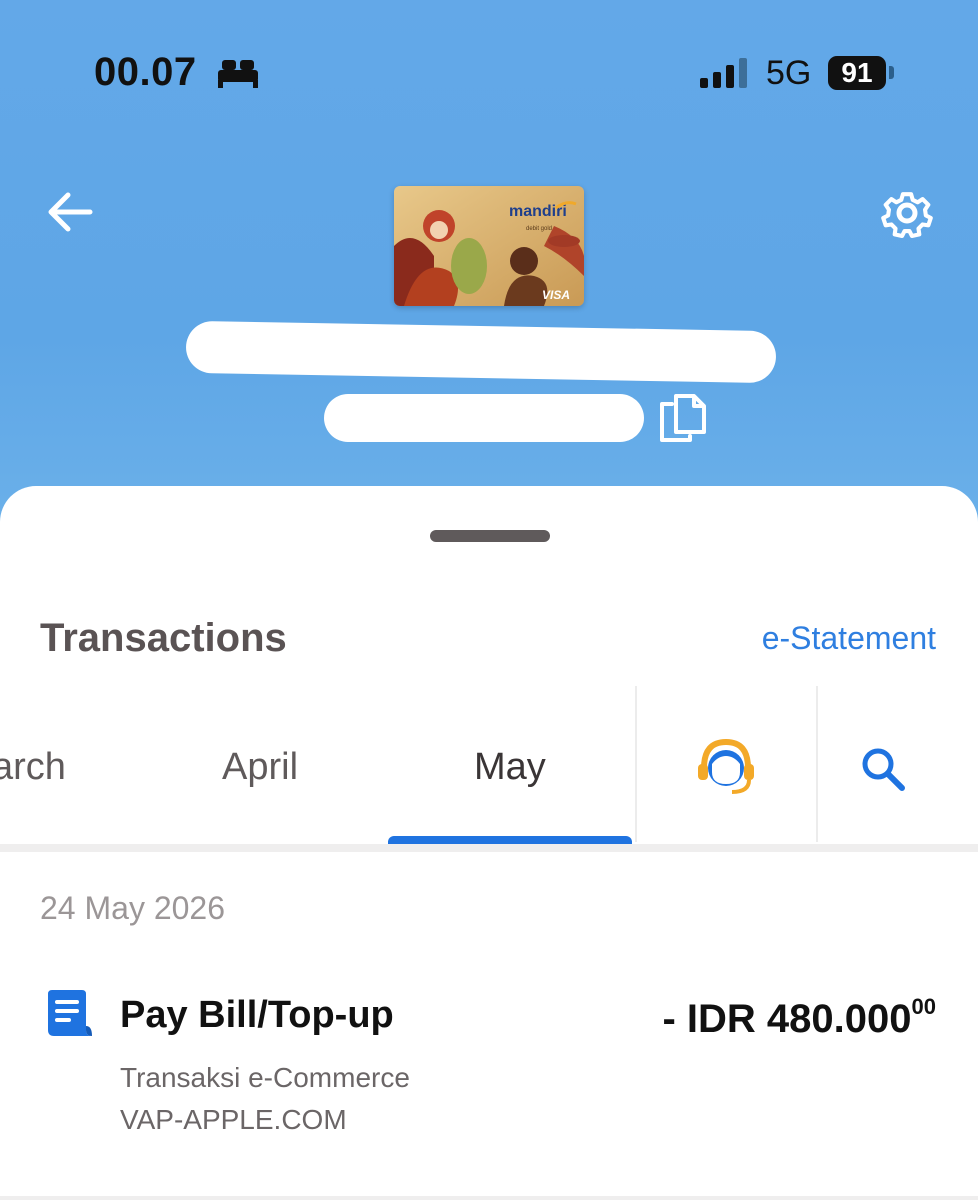 The width and height of the screenshot is (978, 1200). I want to click on svg-text: VISA, so click(556, 295).